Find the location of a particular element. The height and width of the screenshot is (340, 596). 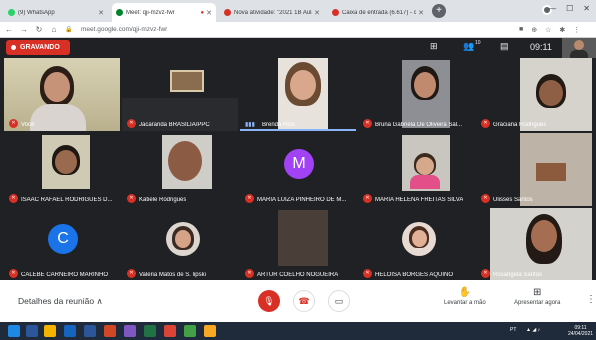

participant-name: Jacaranda BRASILIA/PPC is located at coordinates (174, 125).